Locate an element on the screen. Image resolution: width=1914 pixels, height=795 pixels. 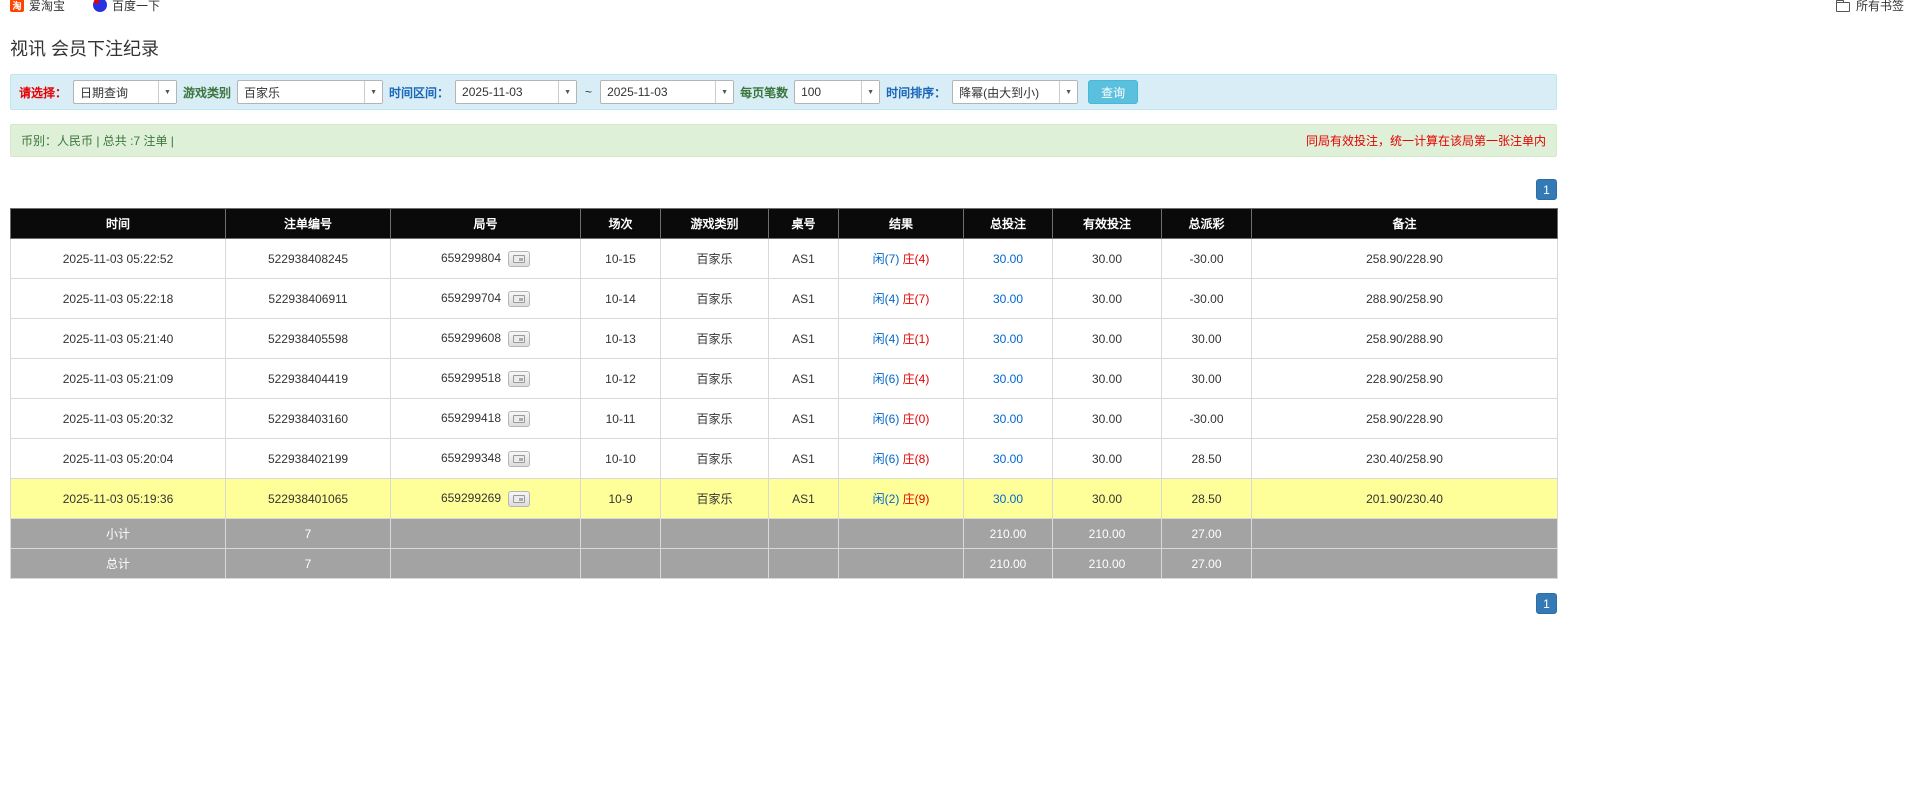
cell-round-id: 659299269 is located at coordinates (485, 498).